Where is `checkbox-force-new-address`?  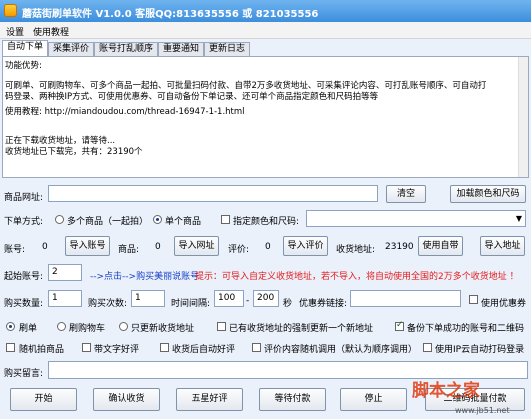
checkbox-force-new-address is located at coordinates (221, 326).